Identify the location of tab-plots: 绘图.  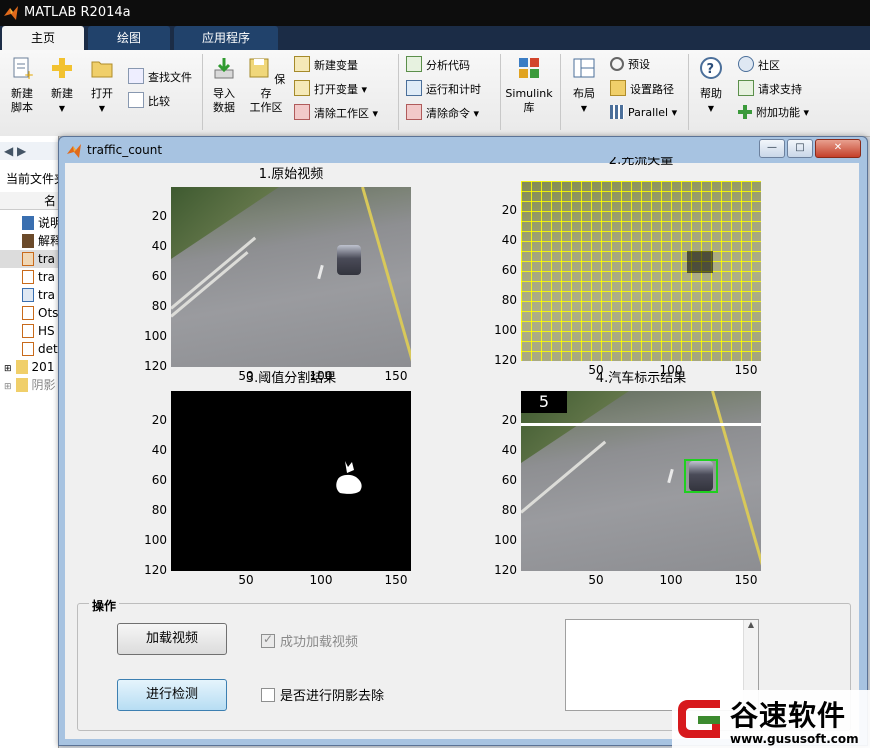
(129, 38).